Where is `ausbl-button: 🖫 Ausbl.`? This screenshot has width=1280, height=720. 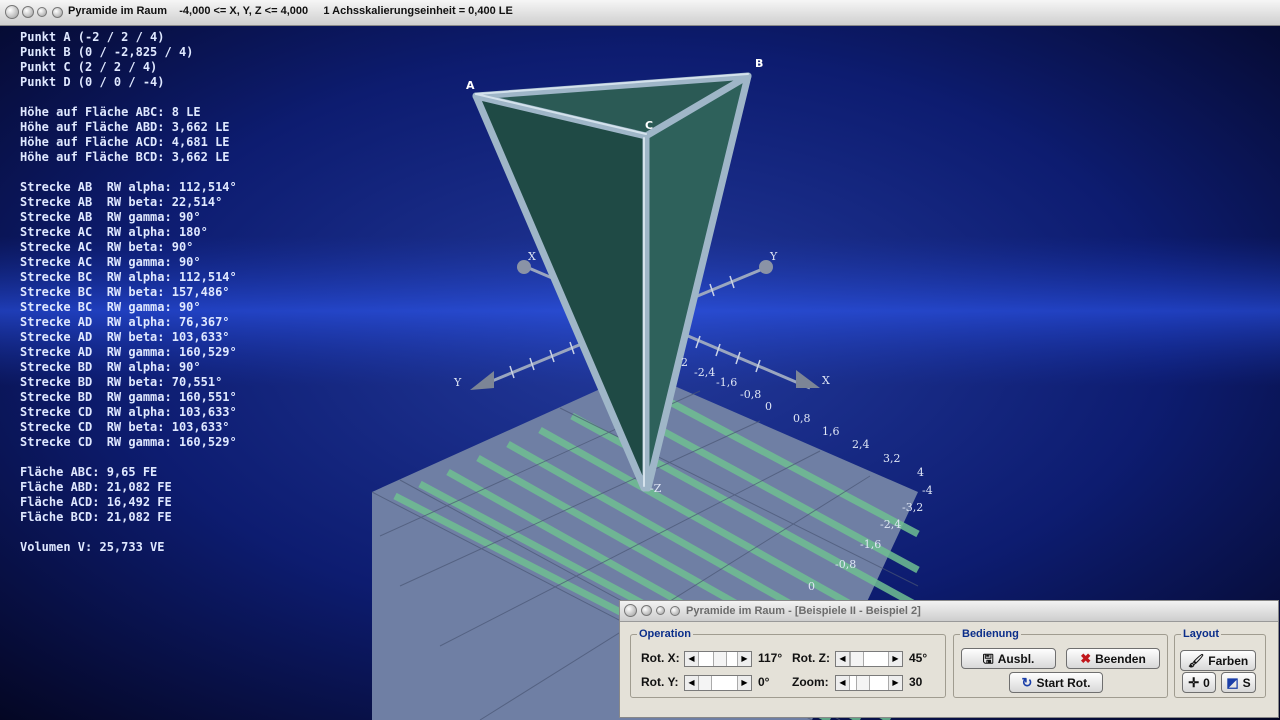 ausbl-button: 🖫 Ausbl. is located at coordinates (1008, 658).